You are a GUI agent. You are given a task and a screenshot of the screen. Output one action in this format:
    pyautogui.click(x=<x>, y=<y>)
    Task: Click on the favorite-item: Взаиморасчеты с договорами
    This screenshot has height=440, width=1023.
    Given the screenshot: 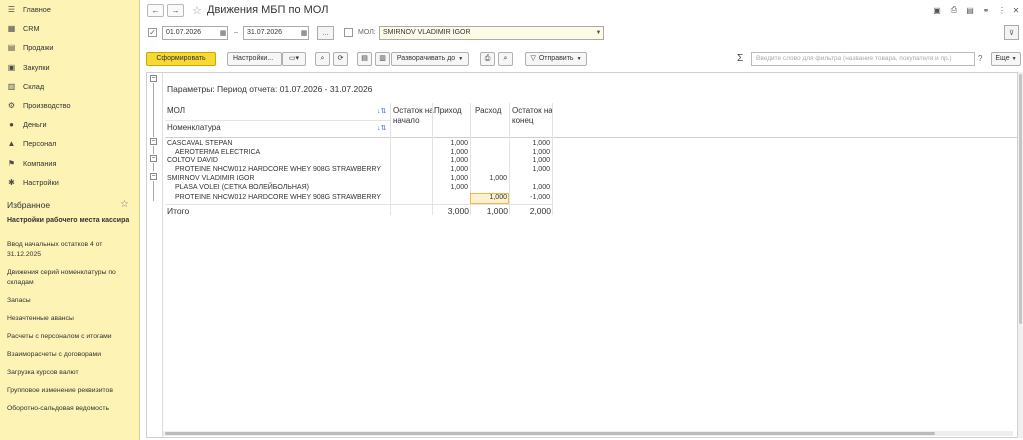 What is the action you would take?
    pyautogui.click(x=69, y=355)
    